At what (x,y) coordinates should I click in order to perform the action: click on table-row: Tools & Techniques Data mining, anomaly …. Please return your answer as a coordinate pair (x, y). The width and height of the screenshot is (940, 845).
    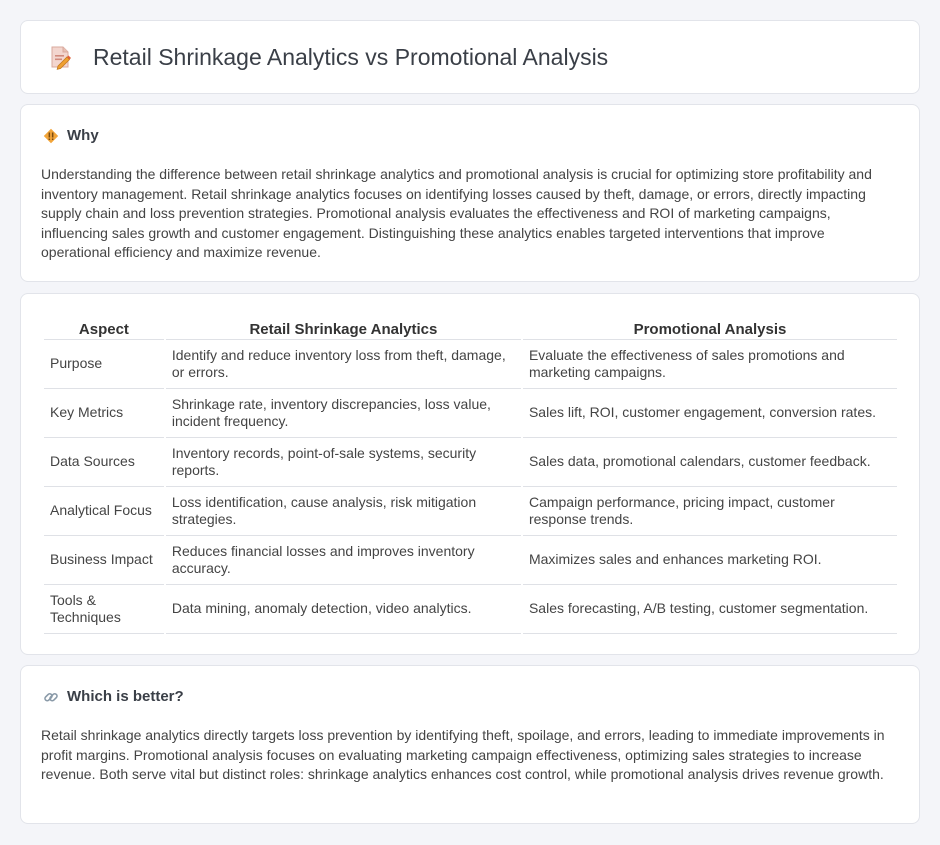
    Looking at the image, I should click on (470, 609).